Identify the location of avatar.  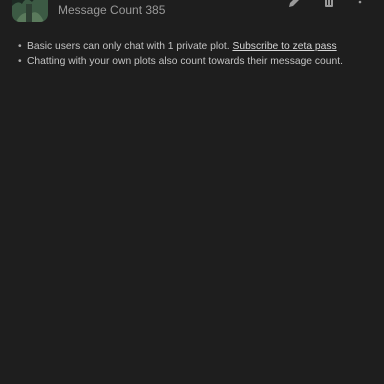
(30, 11).